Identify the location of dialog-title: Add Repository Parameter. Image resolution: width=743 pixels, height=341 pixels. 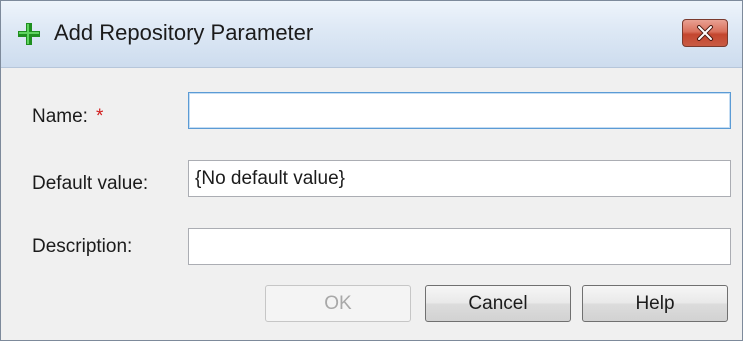
(184, 32).